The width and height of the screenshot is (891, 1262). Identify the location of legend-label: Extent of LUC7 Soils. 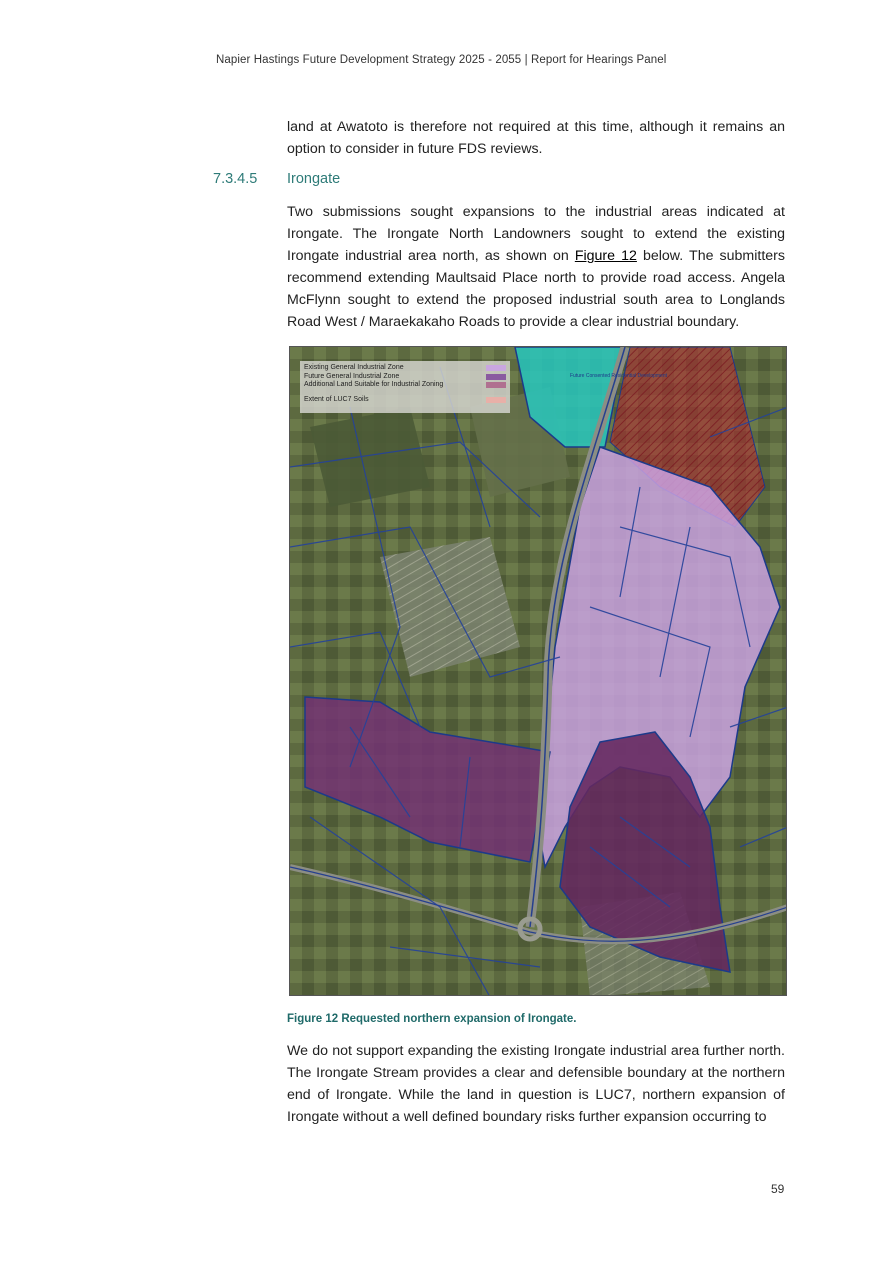
(336, 399).